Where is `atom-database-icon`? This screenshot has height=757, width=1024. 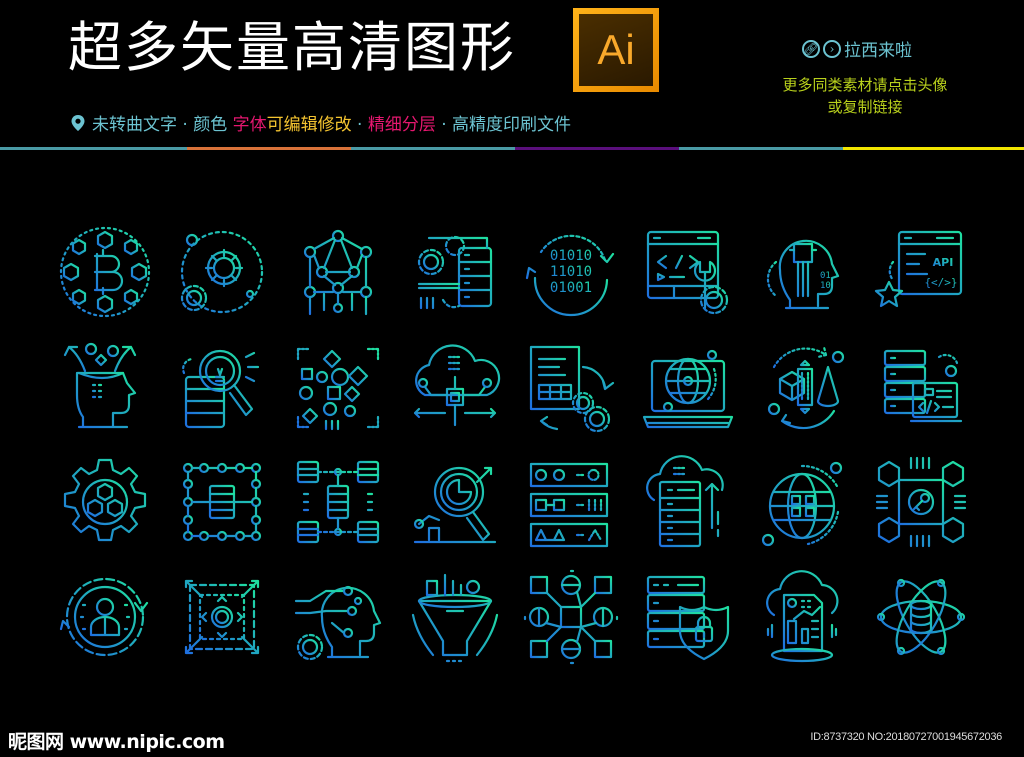 atom-database-icon is located at coordinates (920, 617).